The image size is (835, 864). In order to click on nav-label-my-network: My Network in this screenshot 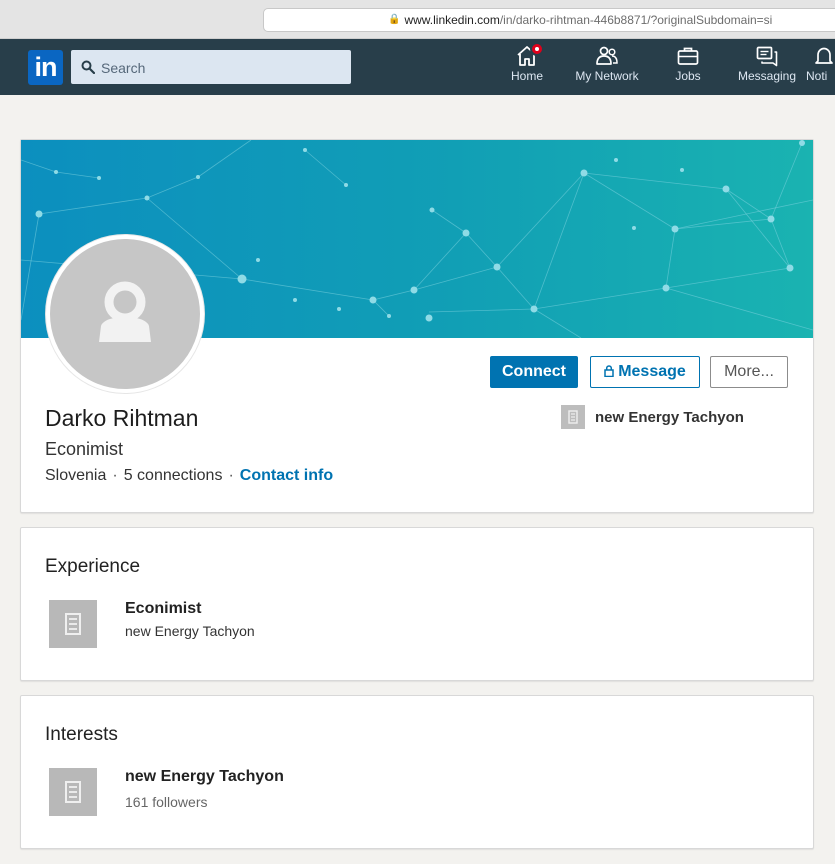, I will do `click(607, 76)`.